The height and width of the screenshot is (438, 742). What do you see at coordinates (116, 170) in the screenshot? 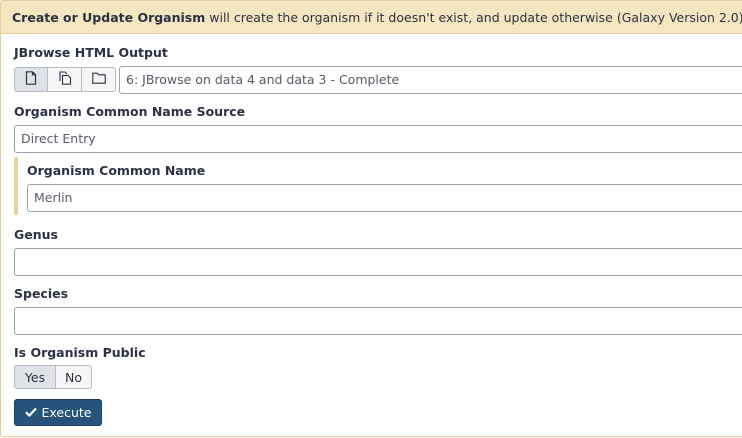
I see `common-name-label: Organism Common Name` at bounding box center [116, 170].